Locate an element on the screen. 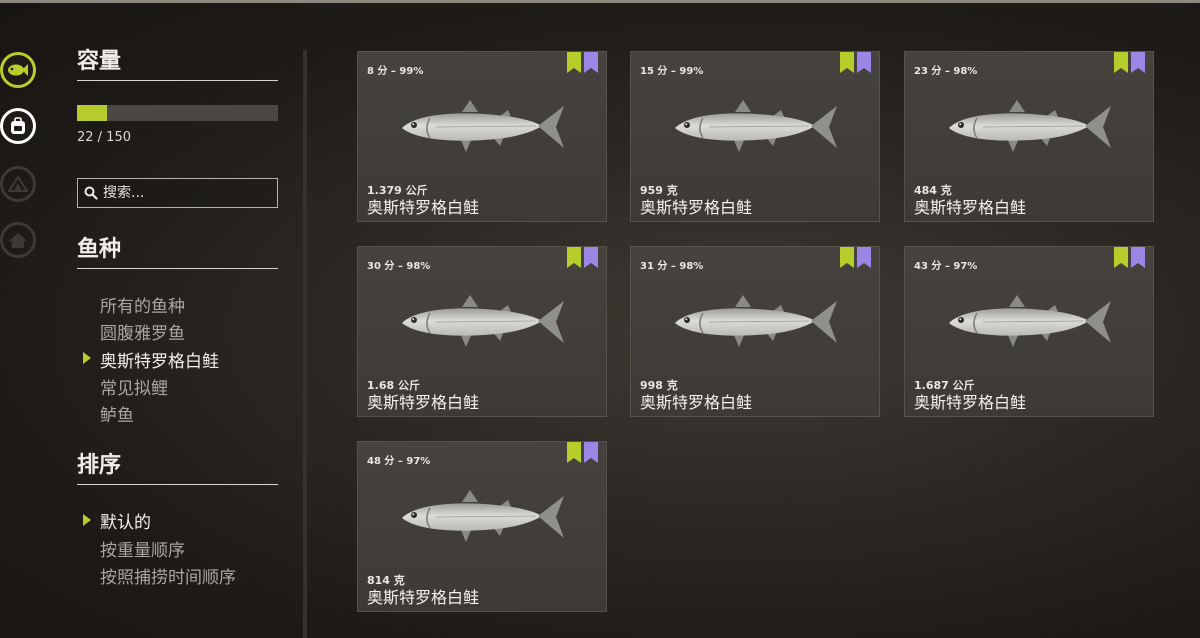 The width and height of the screenshot is (1200, 638). capacity-title: 容量 is located at coordinates (99, 61).